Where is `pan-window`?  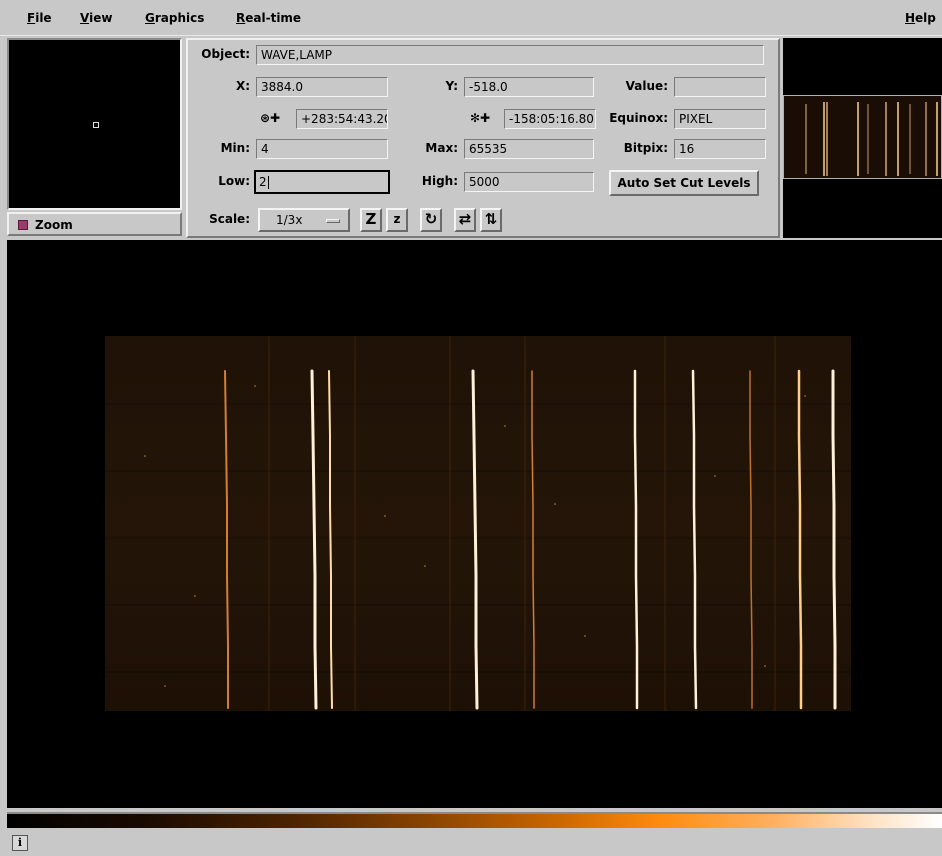
pan-window is located at coordinates (862, 138).